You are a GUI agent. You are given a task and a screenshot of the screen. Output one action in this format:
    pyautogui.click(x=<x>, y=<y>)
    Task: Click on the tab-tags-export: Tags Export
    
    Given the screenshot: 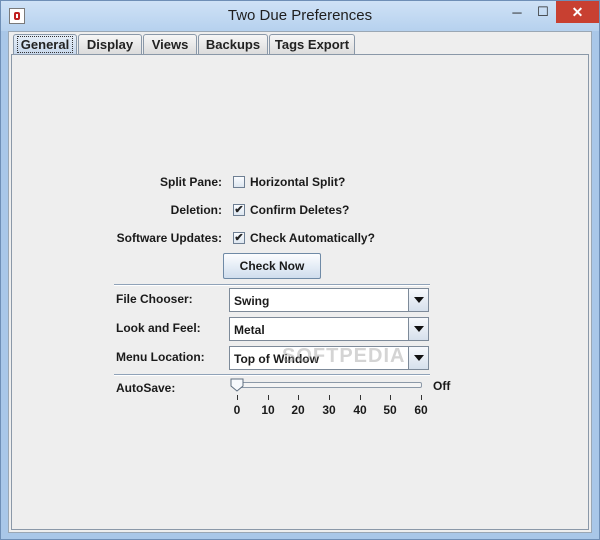 What is the action you would take?
    pyautogui.click(x=312, y=44)
    